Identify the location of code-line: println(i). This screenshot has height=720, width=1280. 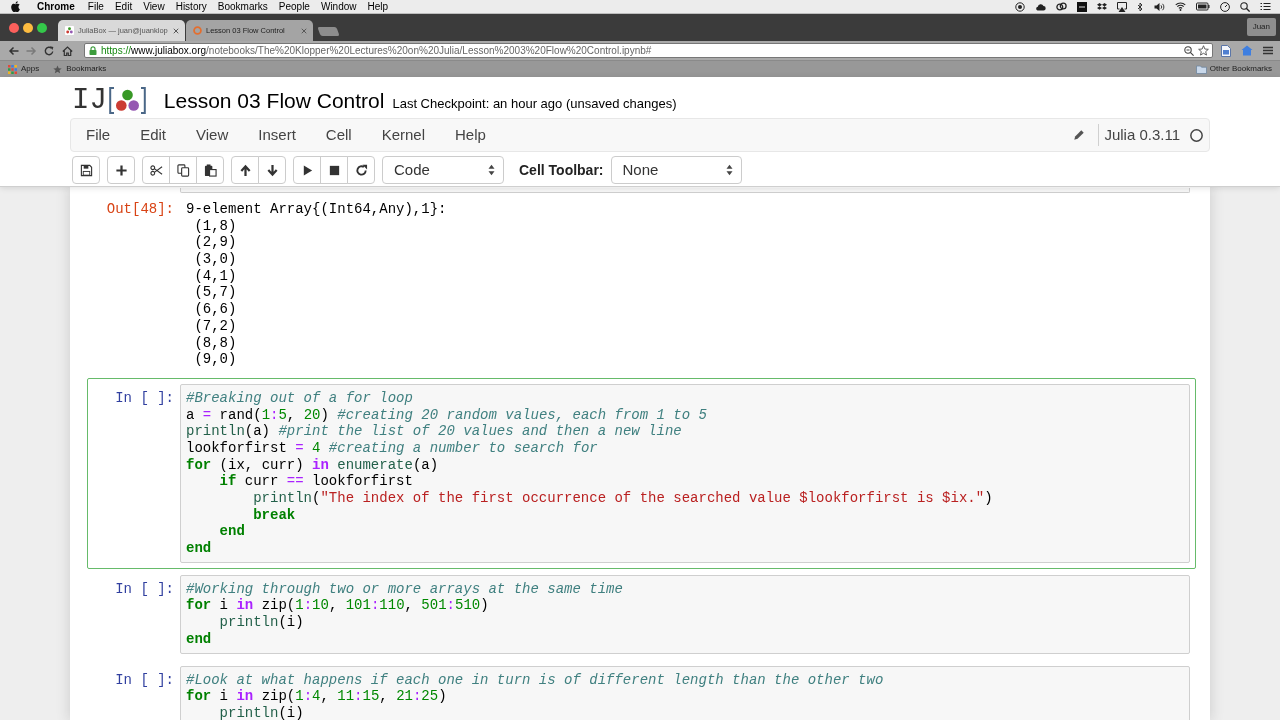
(261, 622).